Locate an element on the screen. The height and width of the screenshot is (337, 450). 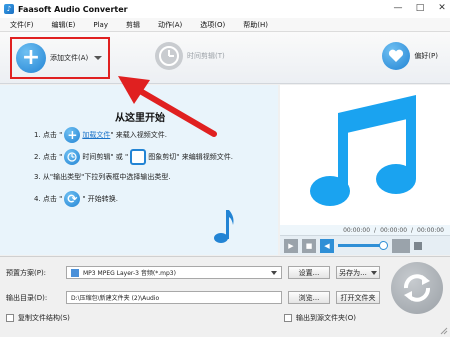
stop-button: ■ is located at coordinates (309, 245).